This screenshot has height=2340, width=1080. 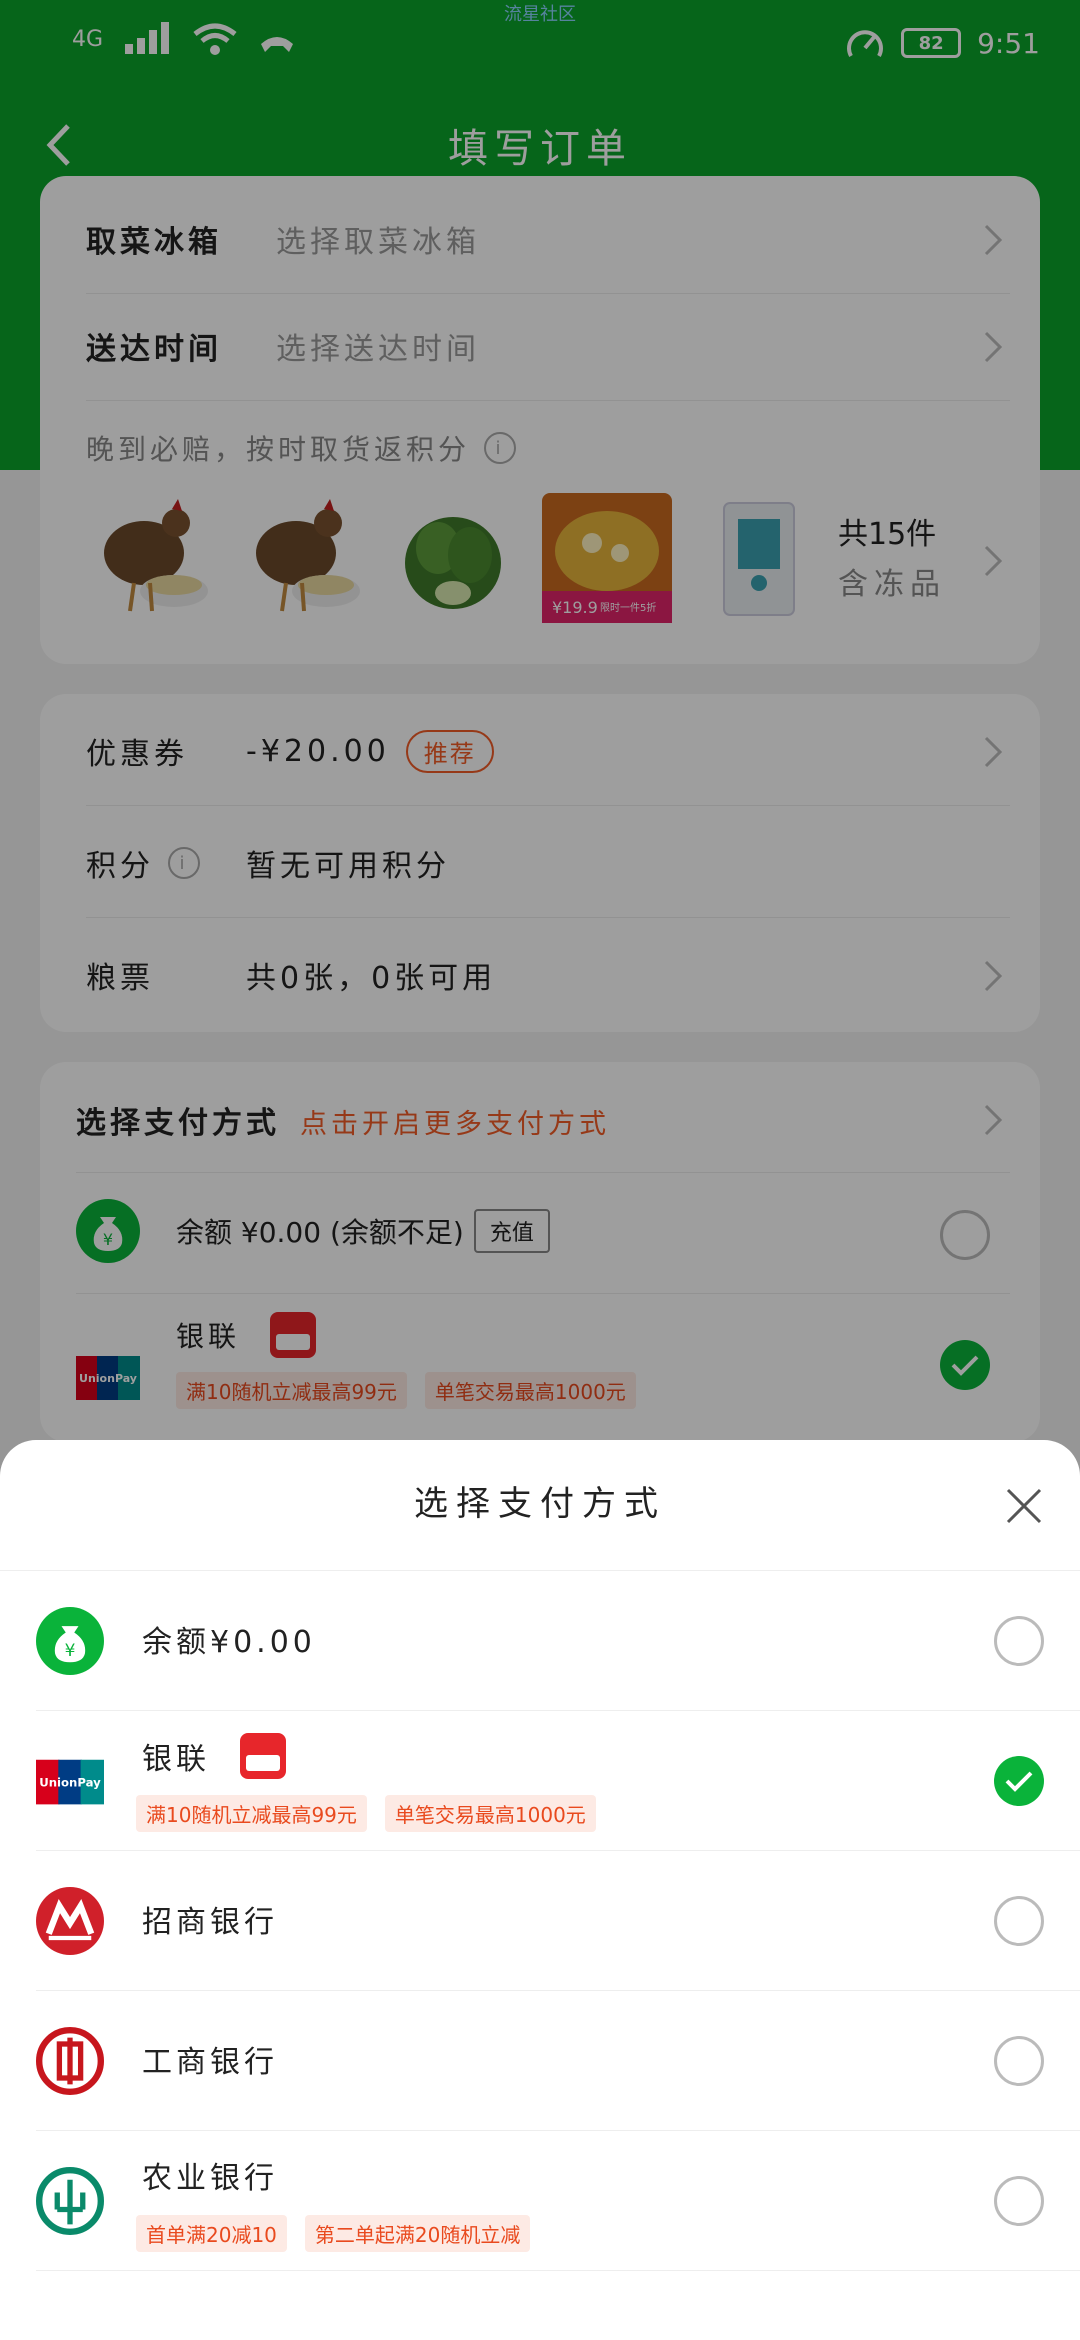 I want to click on promo-tag: 首单满20减10, so click(x=211, y=2233).